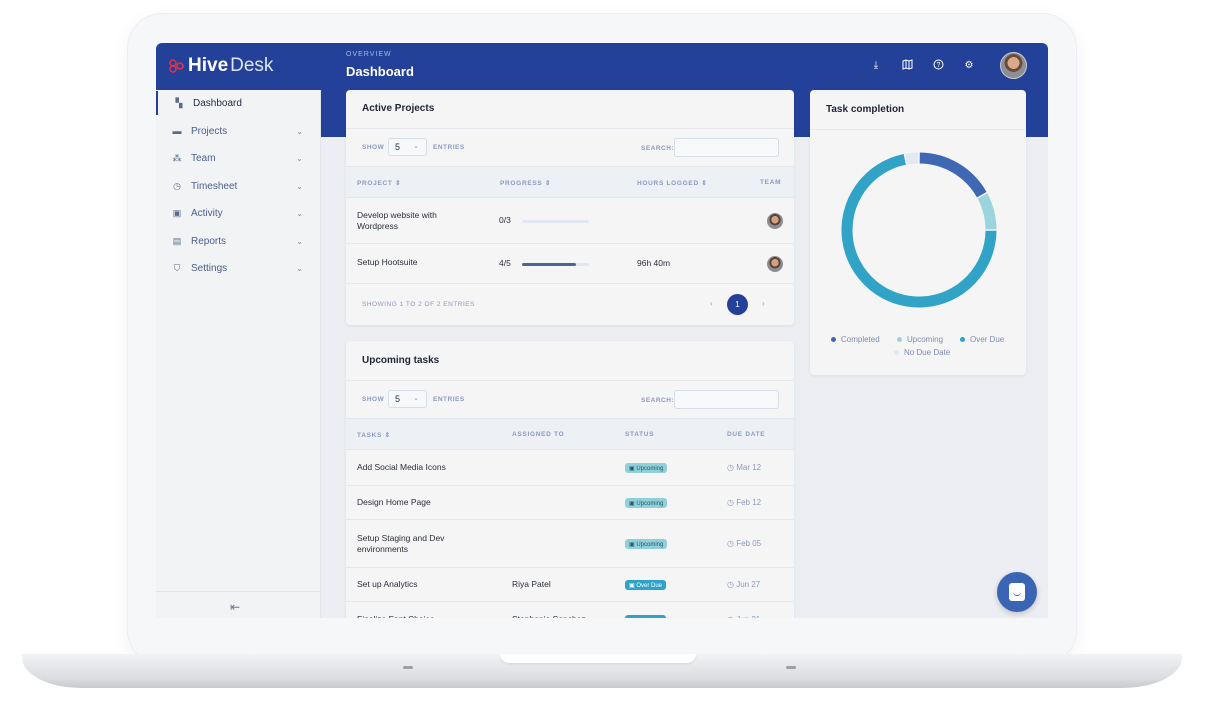 The image size is (1205, 704). I want to click on page-1-button: 1, so click(737, 304).